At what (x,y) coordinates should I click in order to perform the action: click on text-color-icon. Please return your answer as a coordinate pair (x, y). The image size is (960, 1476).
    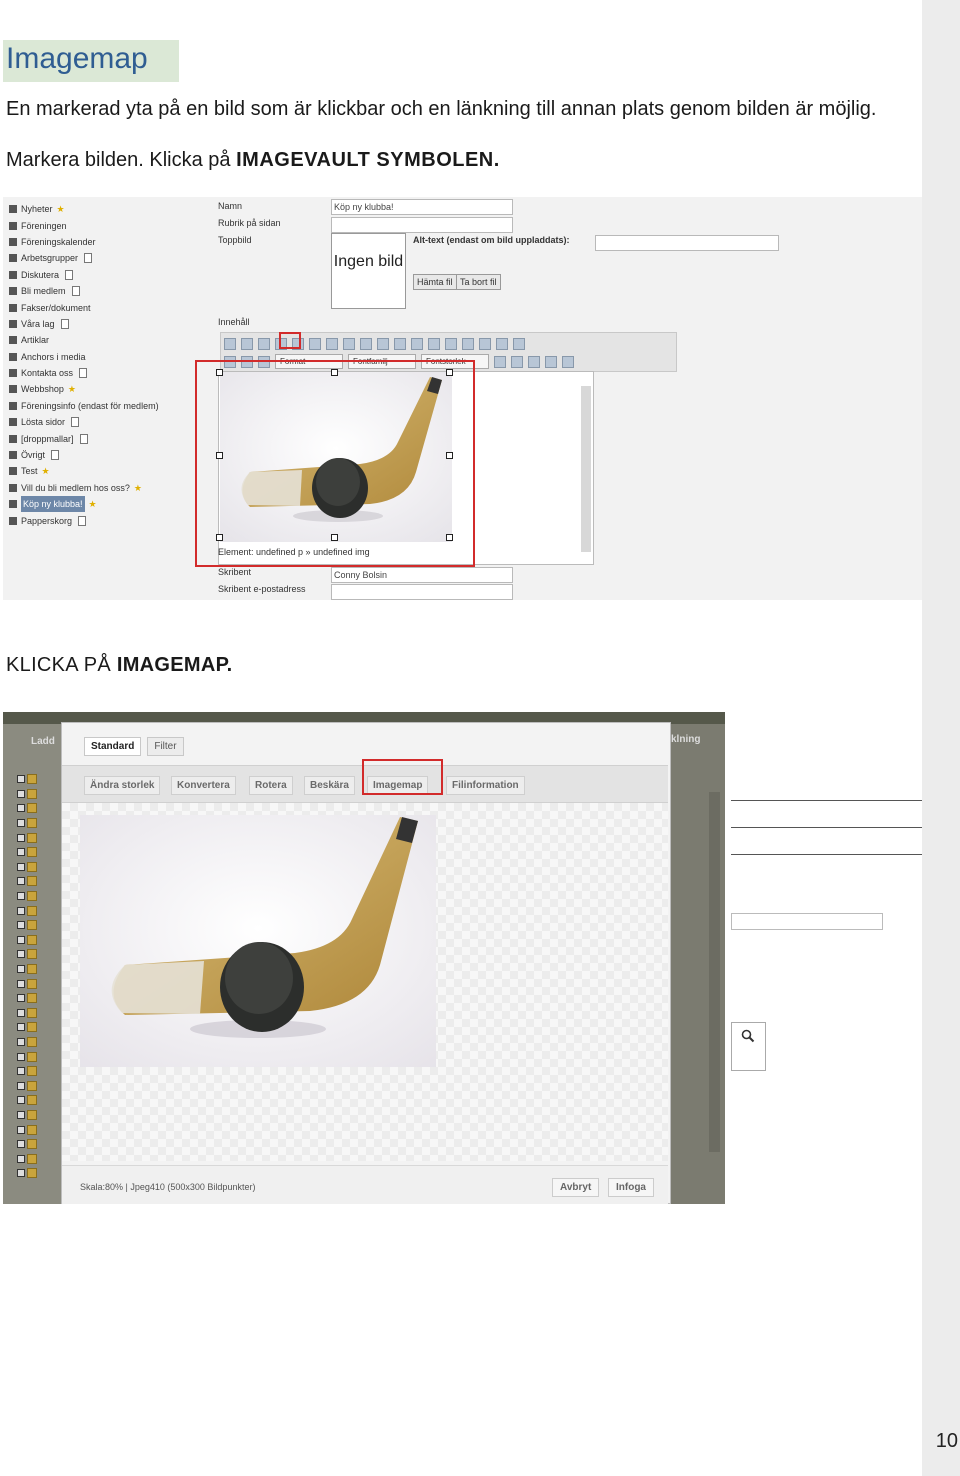
    Looking at the image, I should click on (500, 361).